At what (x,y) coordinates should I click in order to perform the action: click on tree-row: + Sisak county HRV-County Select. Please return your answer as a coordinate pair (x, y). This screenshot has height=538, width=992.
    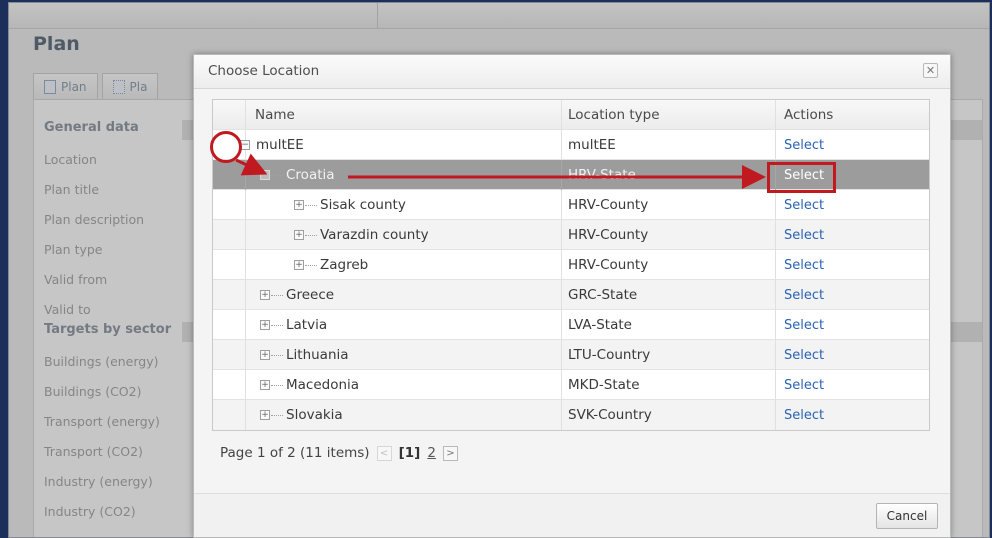
    Looking at the image, I should click on (571, 205).